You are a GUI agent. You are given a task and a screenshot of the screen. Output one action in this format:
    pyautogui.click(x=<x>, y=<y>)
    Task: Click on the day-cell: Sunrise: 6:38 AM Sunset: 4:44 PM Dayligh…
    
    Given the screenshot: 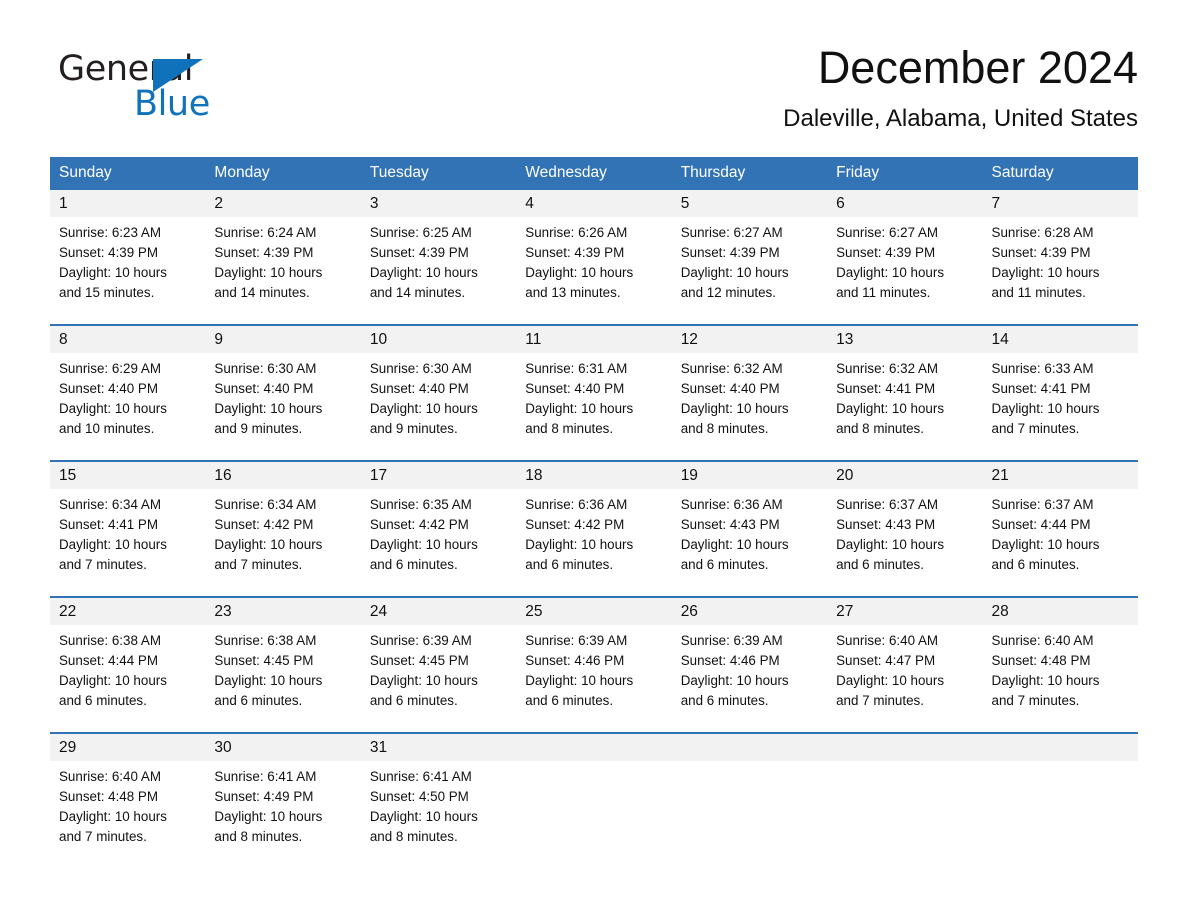 What is the action you would take?
    pyautogui.click(x=128, y=679)
    